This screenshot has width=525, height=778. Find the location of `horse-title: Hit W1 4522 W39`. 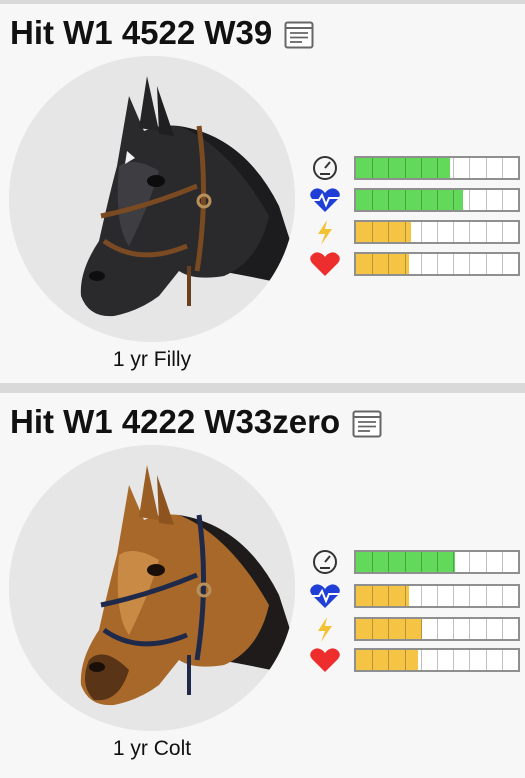

horse-title: Hit W1 4522 W39 is located at coordinates (162, 33).